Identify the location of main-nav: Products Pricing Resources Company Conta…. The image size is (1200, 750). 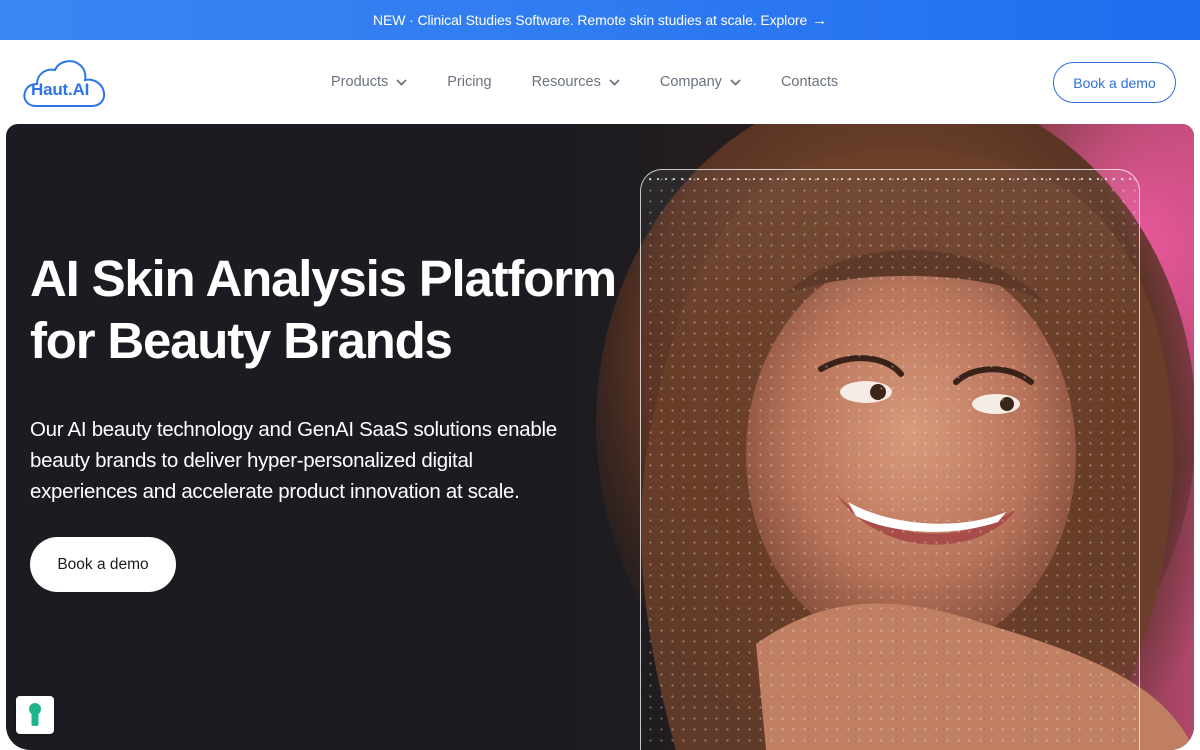
(604, 82).